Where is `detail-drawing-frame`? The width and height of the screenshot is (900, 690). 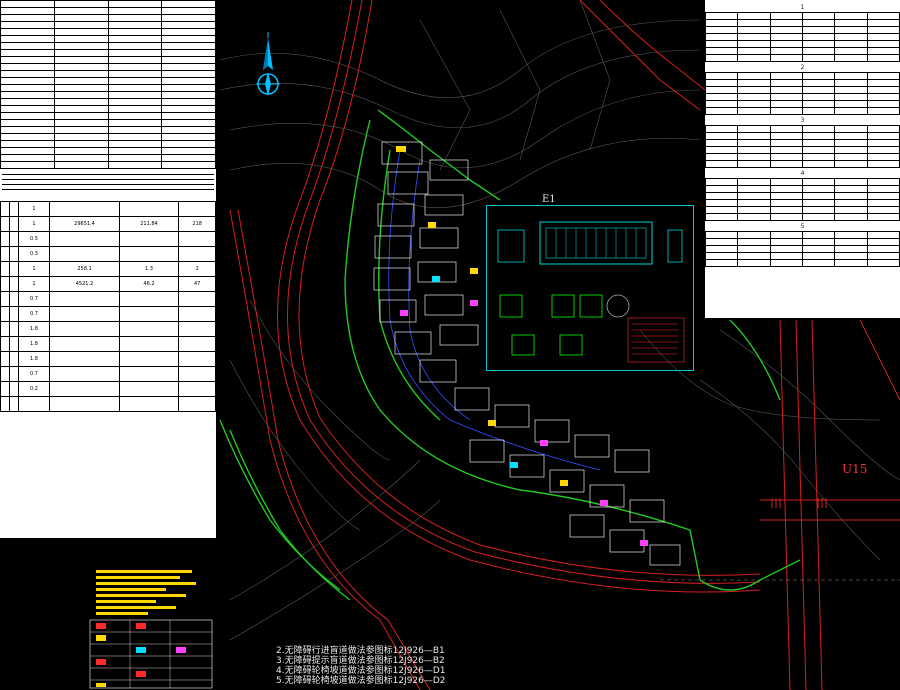 detail-drawing-frame is located at coordinates (590, 288).